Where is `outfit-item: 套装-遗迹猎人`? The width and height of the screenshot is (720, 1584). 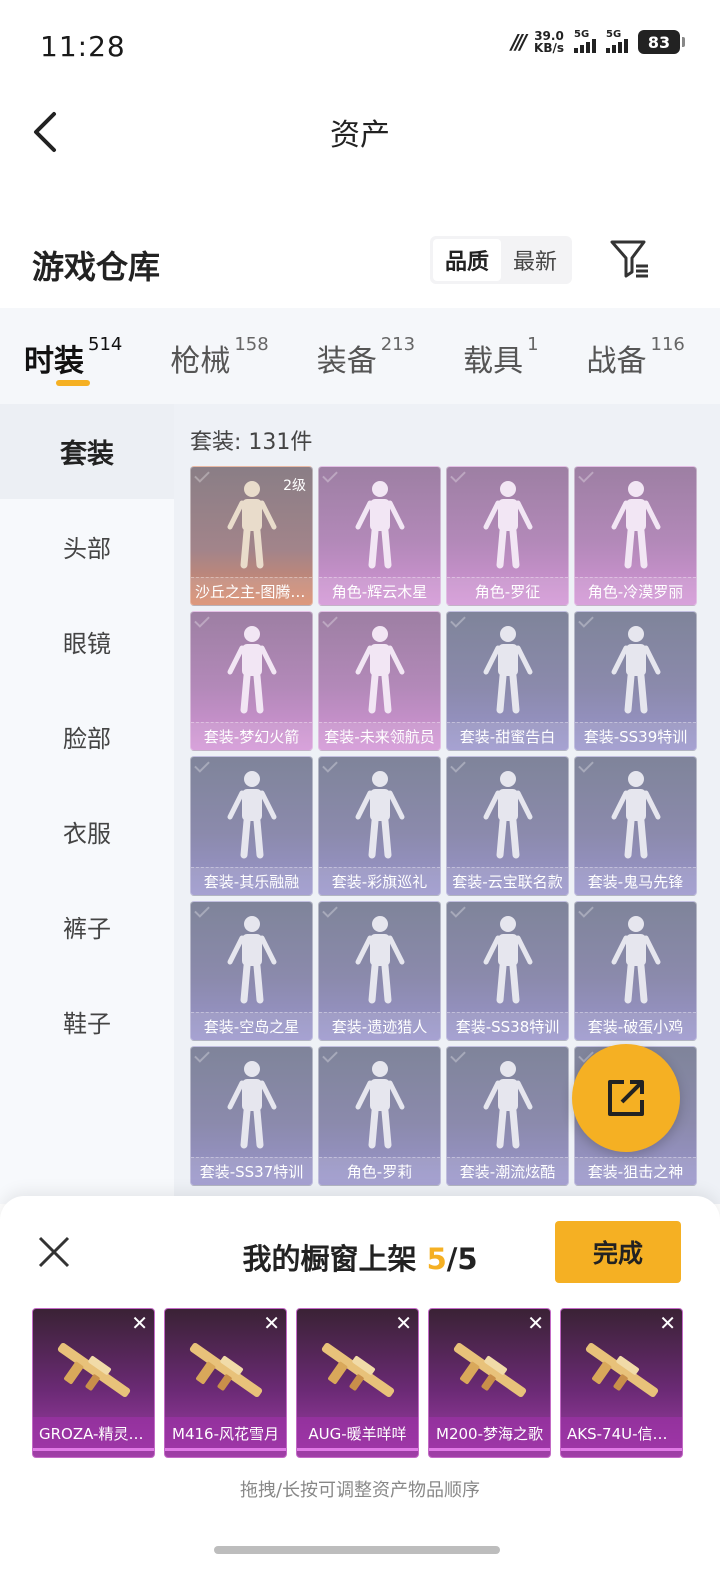 outfit-item: 套装-遗迹猎人 is located at coordinates (379, 971).